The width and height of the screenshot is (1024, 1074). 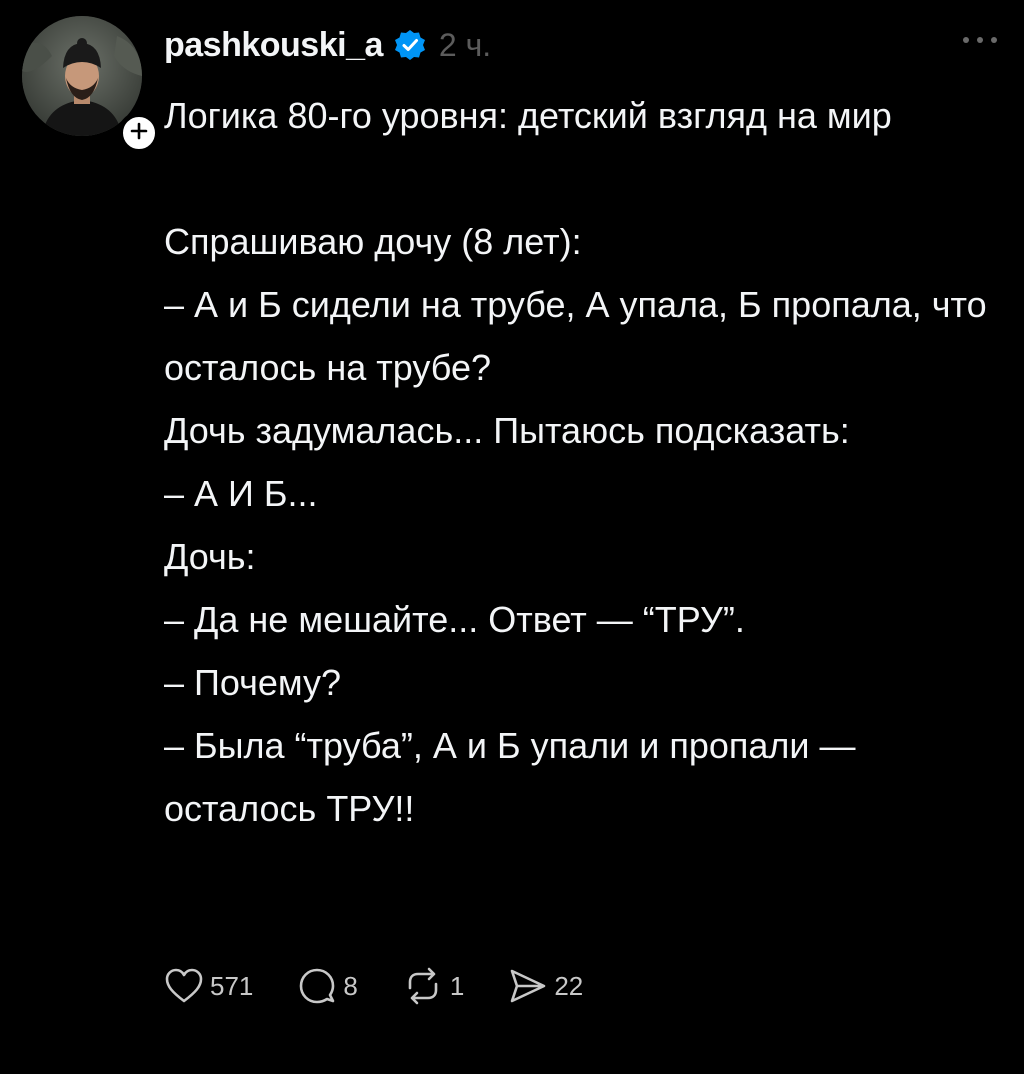 I want to click on post-timestamp: 2 ч., so click(x=465, y=44).